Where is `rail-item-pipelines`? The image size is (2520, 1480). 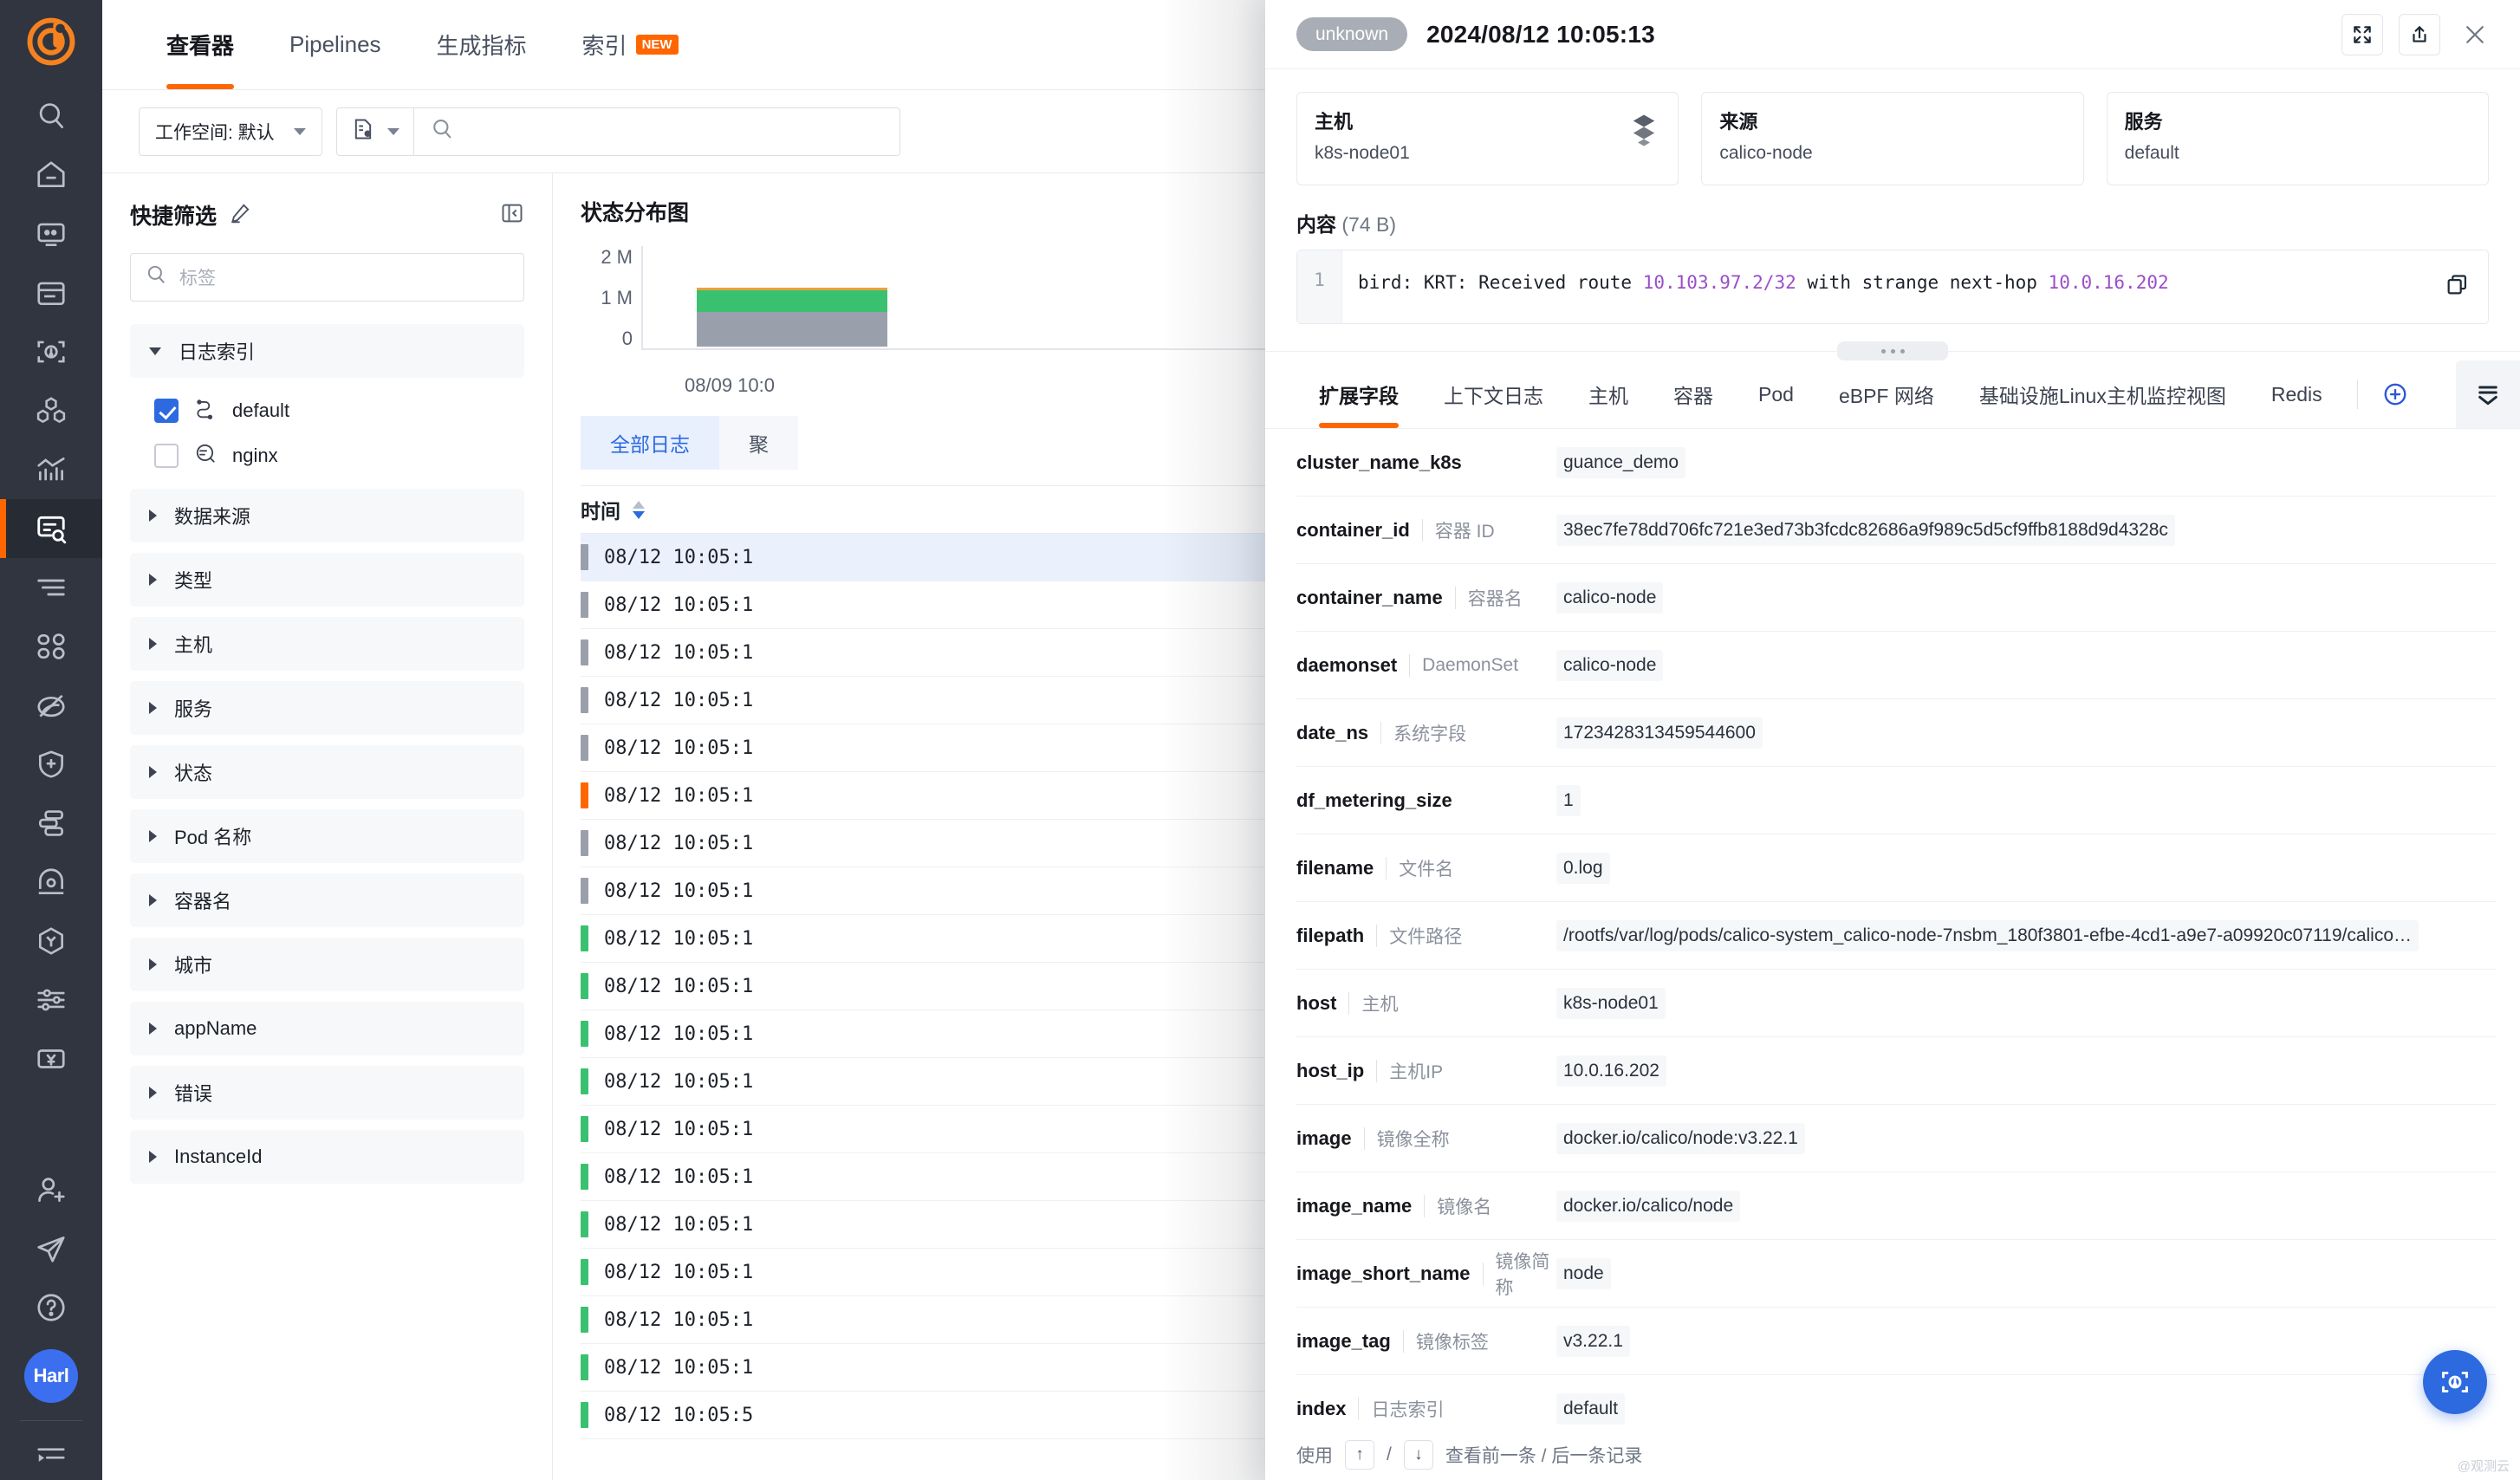 rail-item-pipelines is located at coordinates (51, 823).